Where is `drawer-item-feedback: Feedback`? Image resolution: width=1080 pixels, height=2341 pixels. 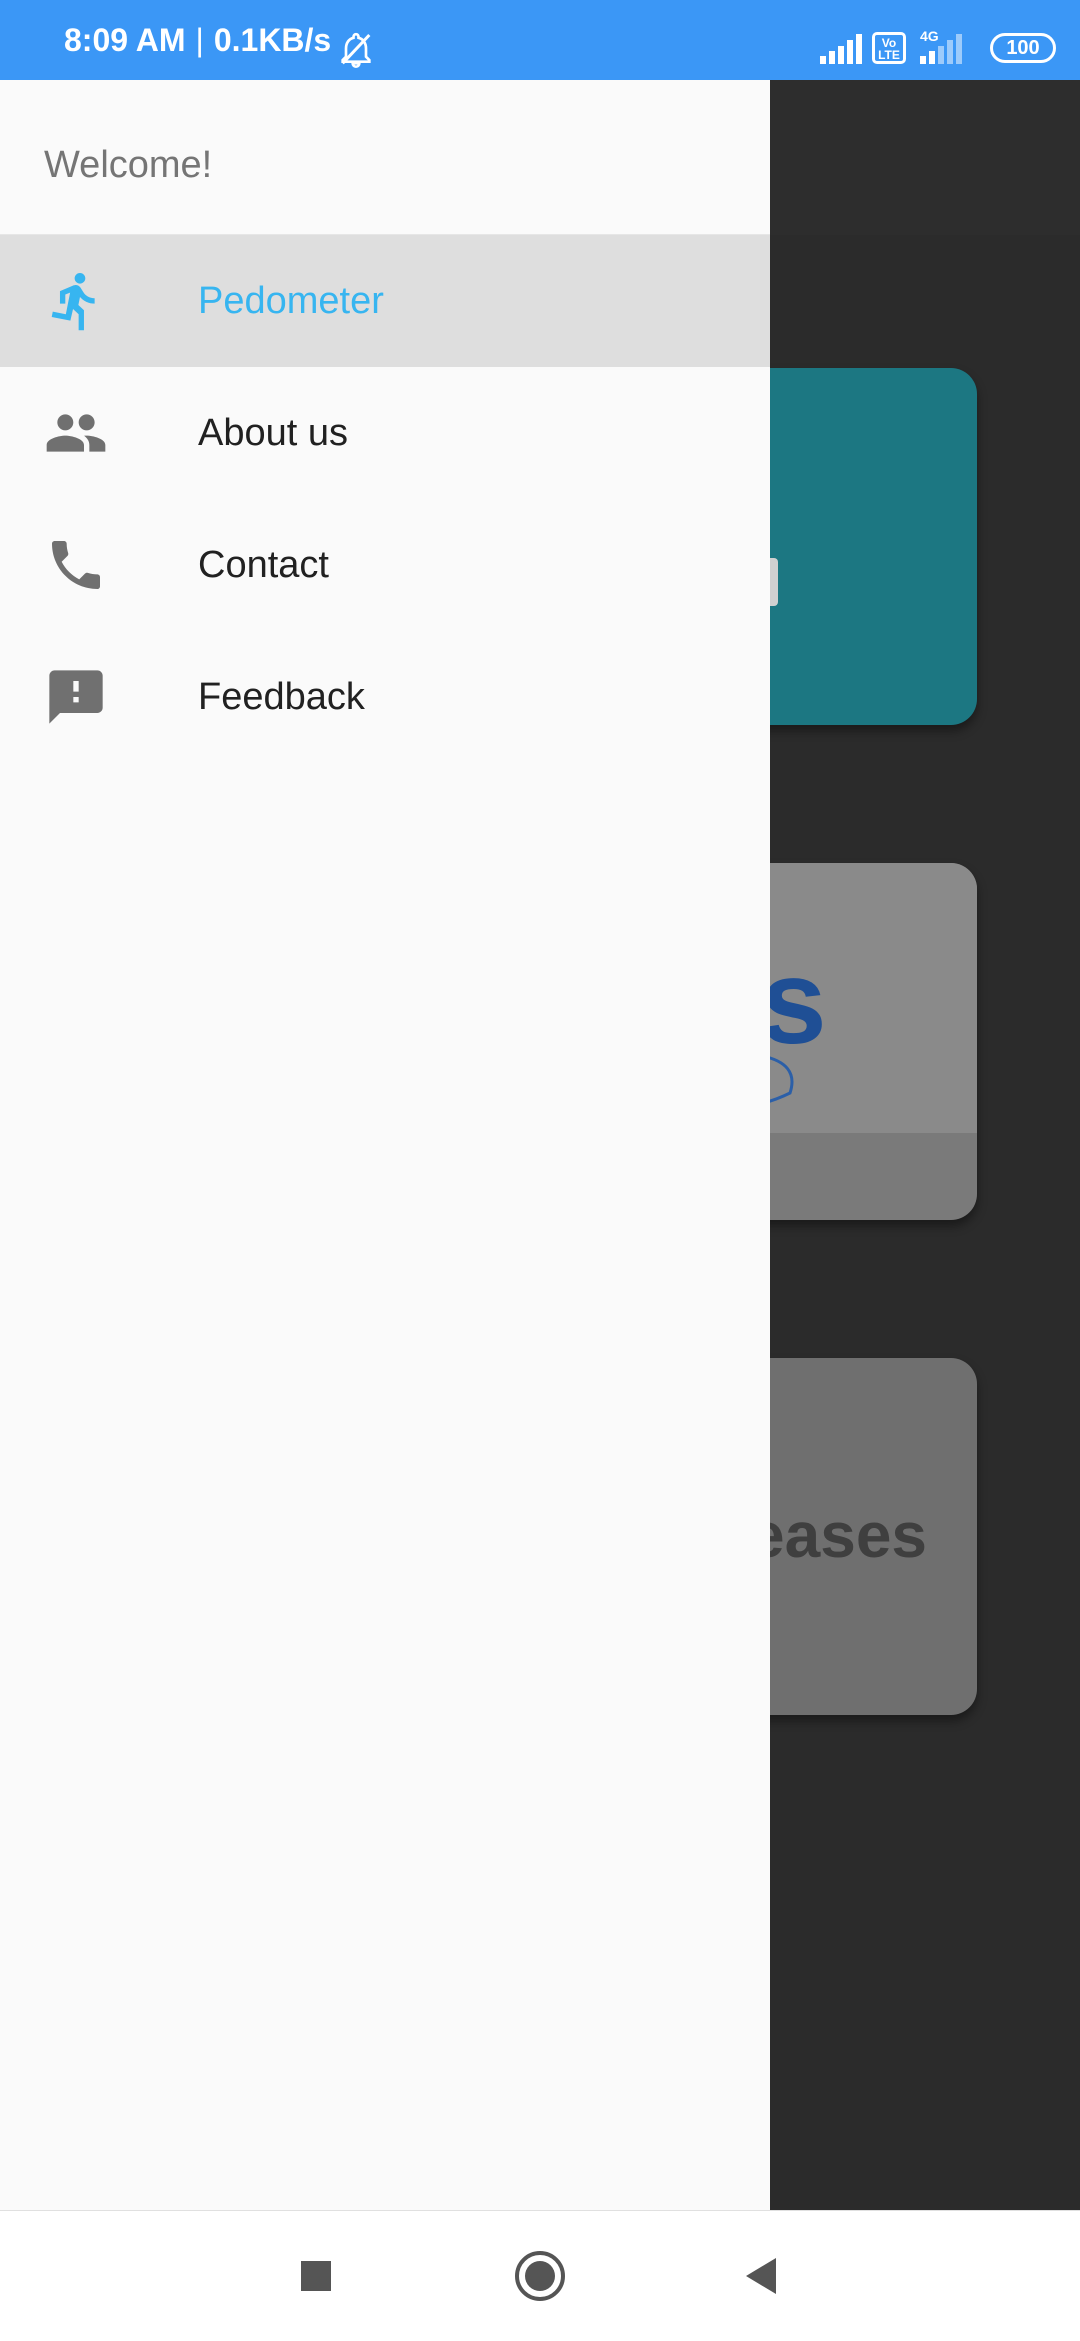
drawer-item-feedback: Feedback is located at coordinates (385, 697).